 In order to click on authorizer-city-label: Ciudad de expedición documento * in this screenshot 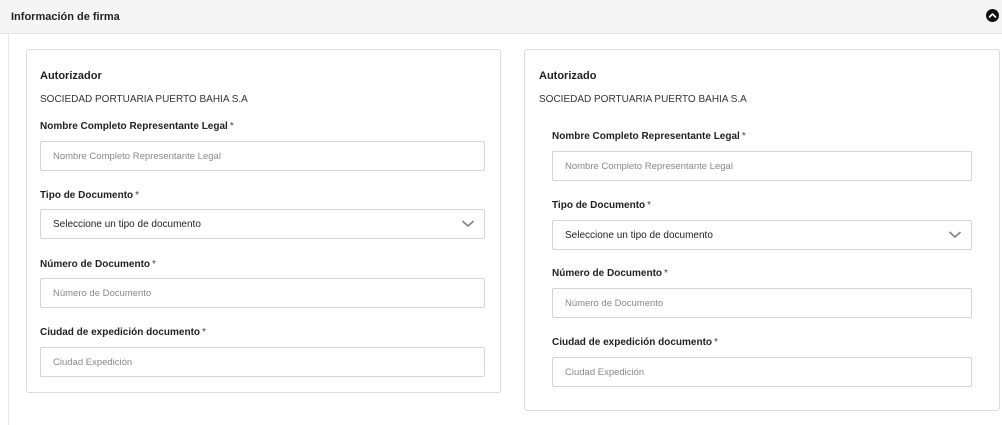, I will do `click(123, 332)`.